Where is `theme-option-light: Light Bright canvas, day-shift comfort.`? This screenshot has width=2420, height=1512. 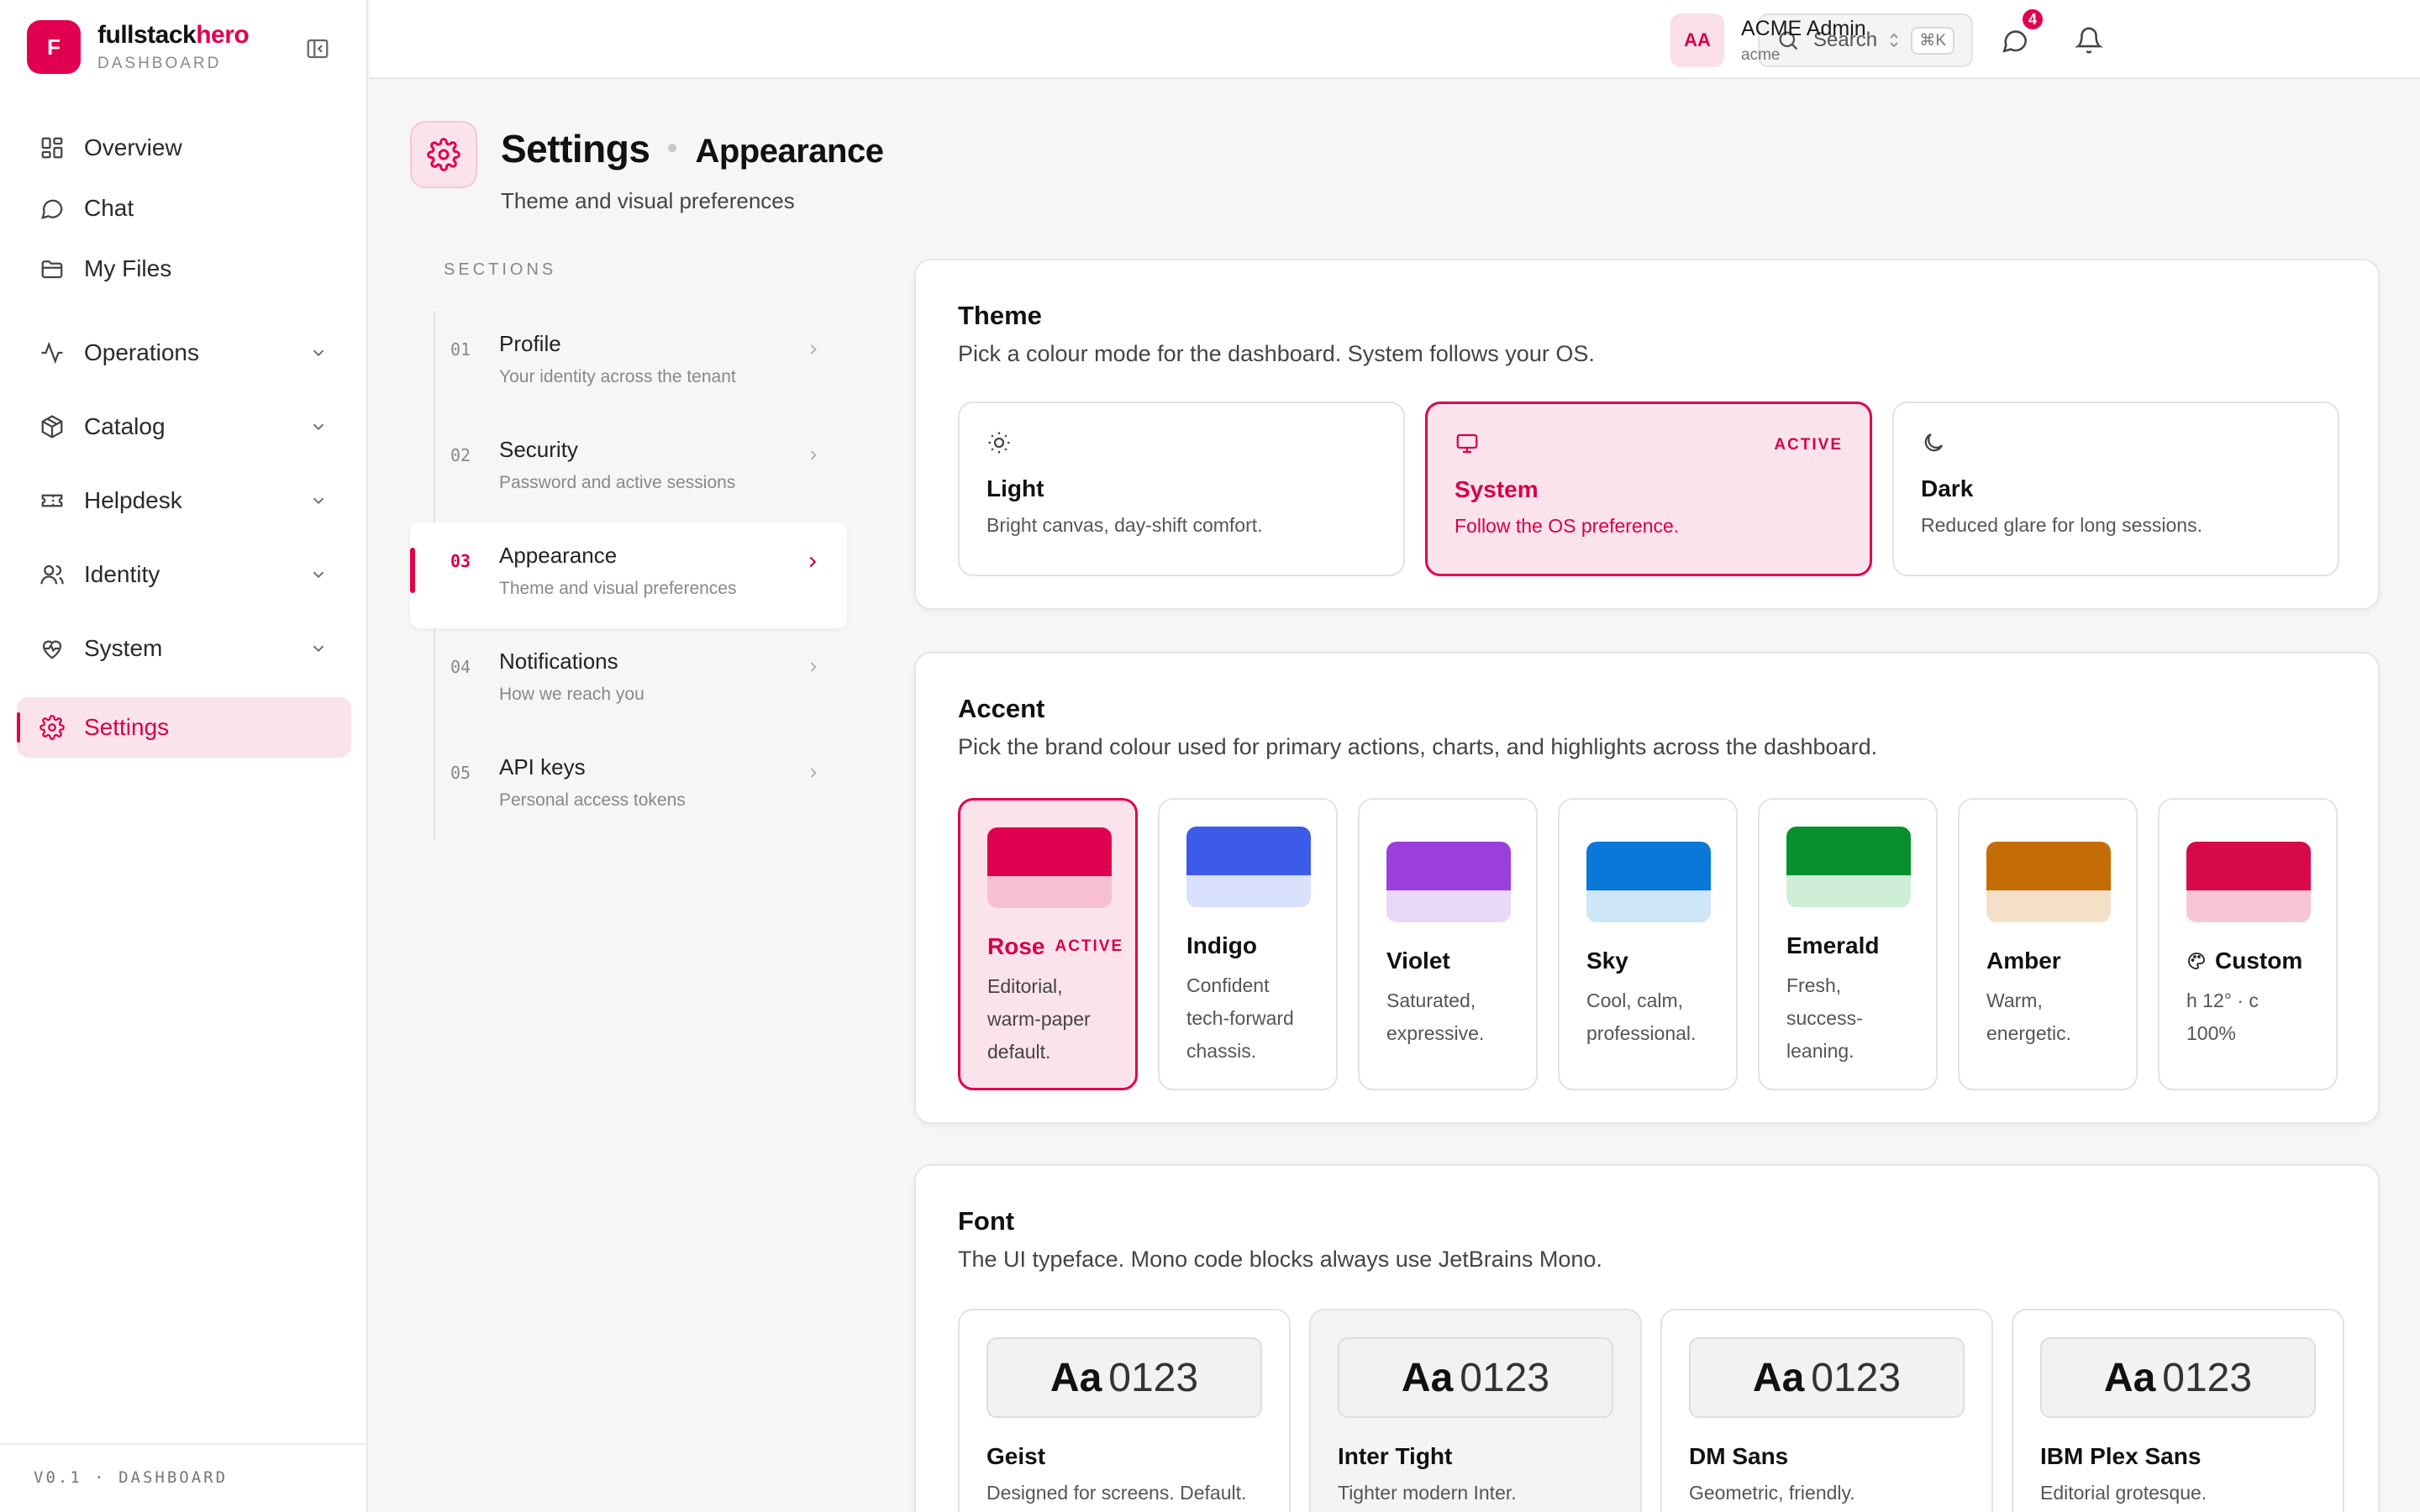
theme-option-light: Light Bright canvas, day-shift comfort. is located at coordinates (1181, 489).